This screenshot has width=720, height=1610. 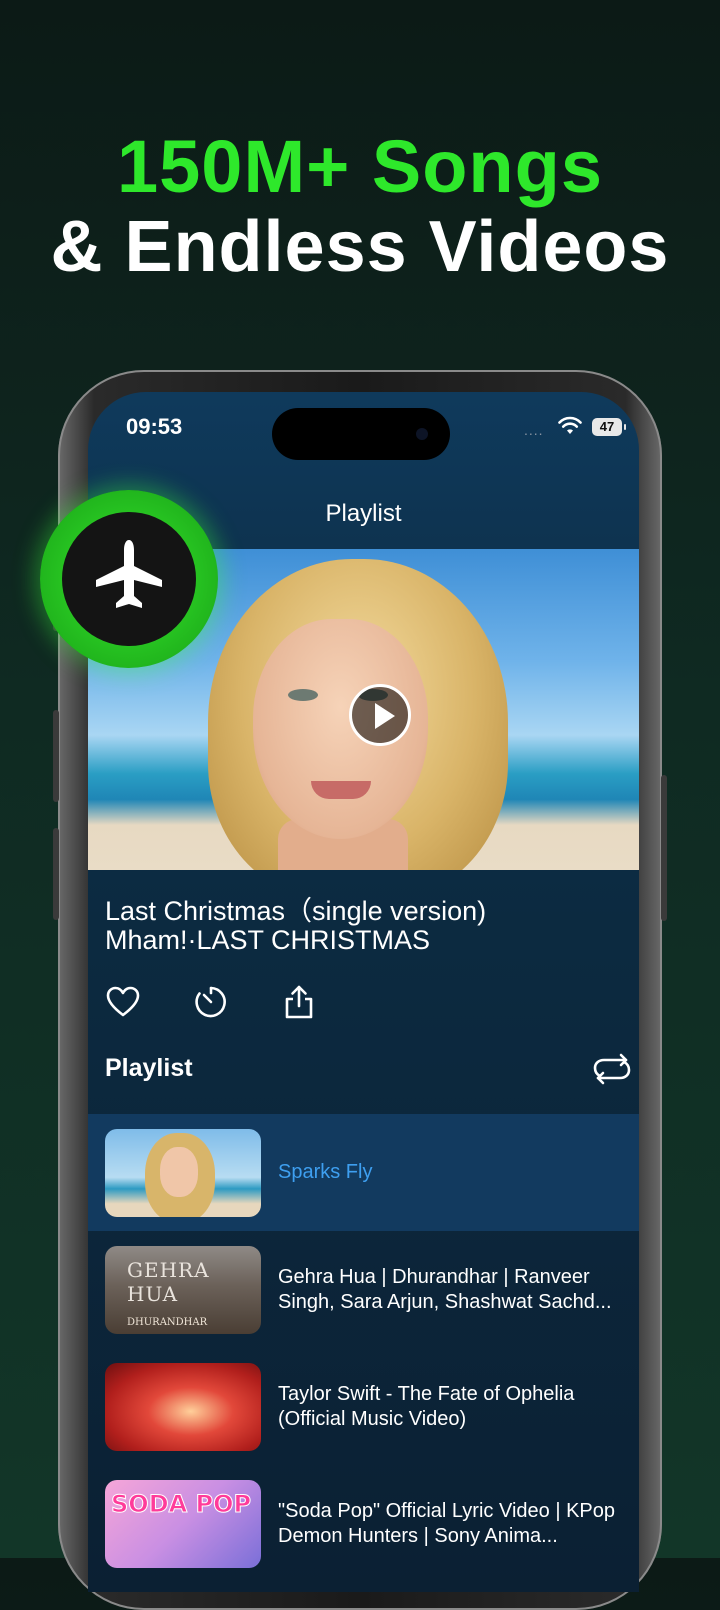 I want to click on list-item: Sparks Fly, so click(x=363, y=1172).